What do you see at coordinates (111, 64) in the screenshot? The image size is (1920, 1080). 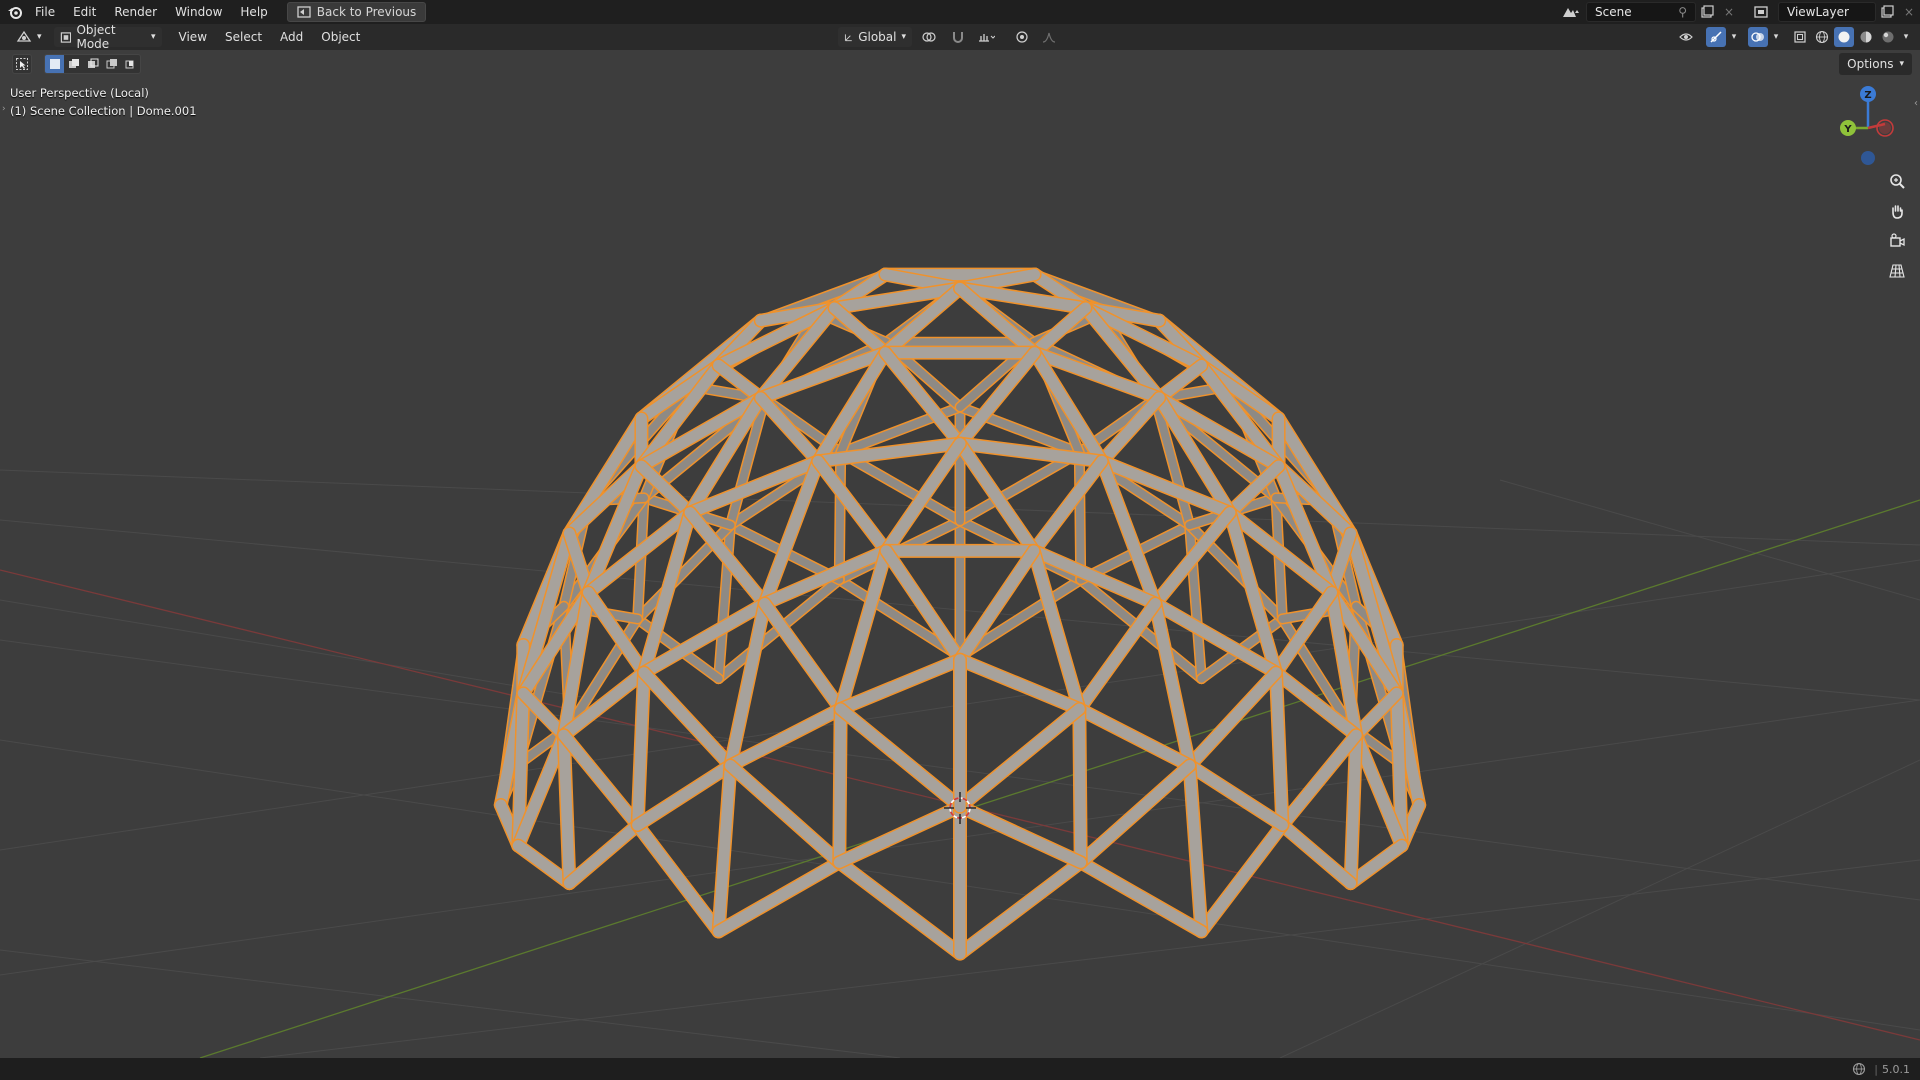 I see `select-invert-icon` at bounding box center [111, 64].